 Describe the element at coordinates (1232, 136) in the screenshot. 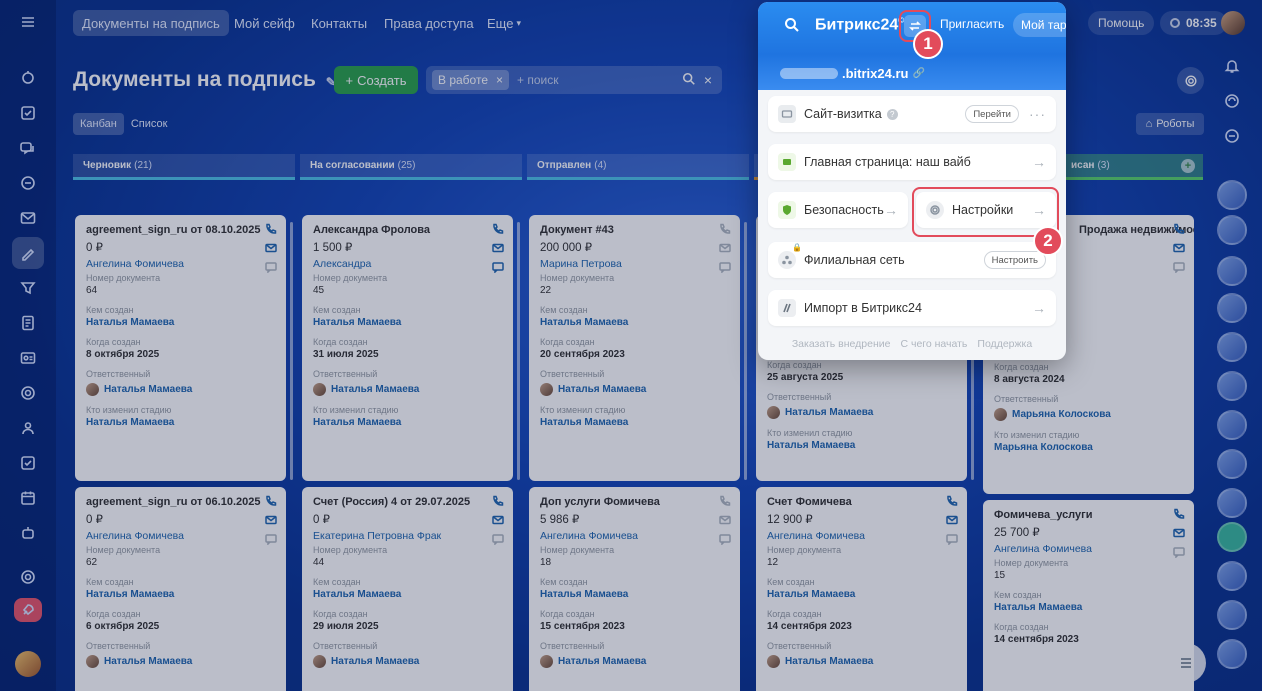

I see `messenger-icon` at that location.